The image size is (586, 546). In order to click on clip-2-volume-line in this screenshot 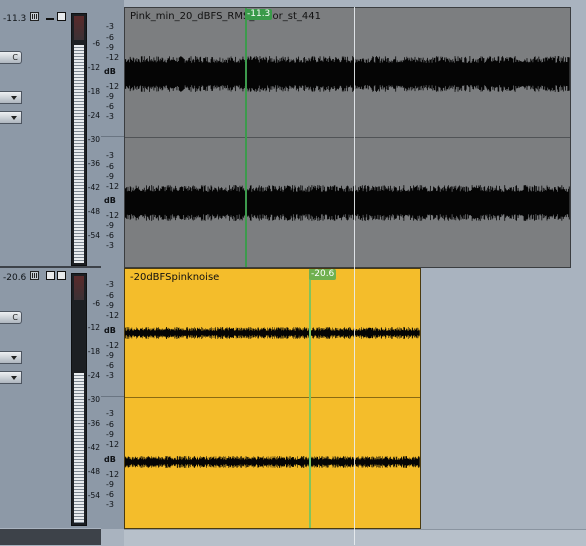, I will do `click(310, 398)`.